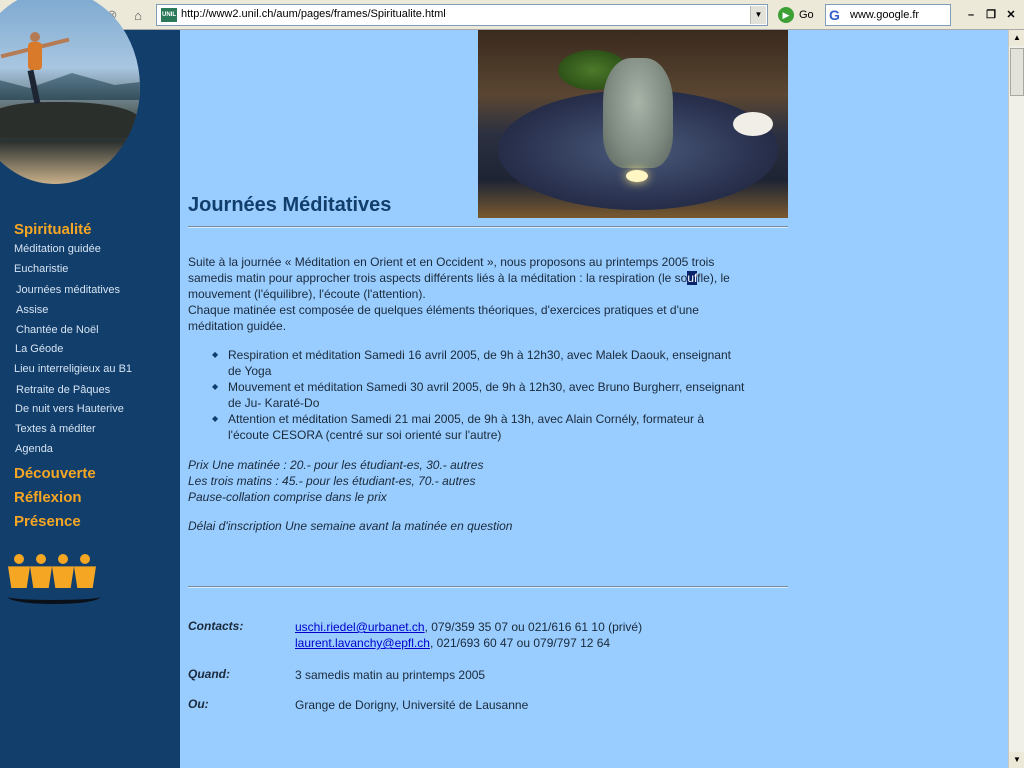 This screenshot has width=1024, height=768. Describe the element at coordinates (57, 249) in the screenshot. I see `sidebar-item-meditation-guidee: Méditation guidée` at that location.